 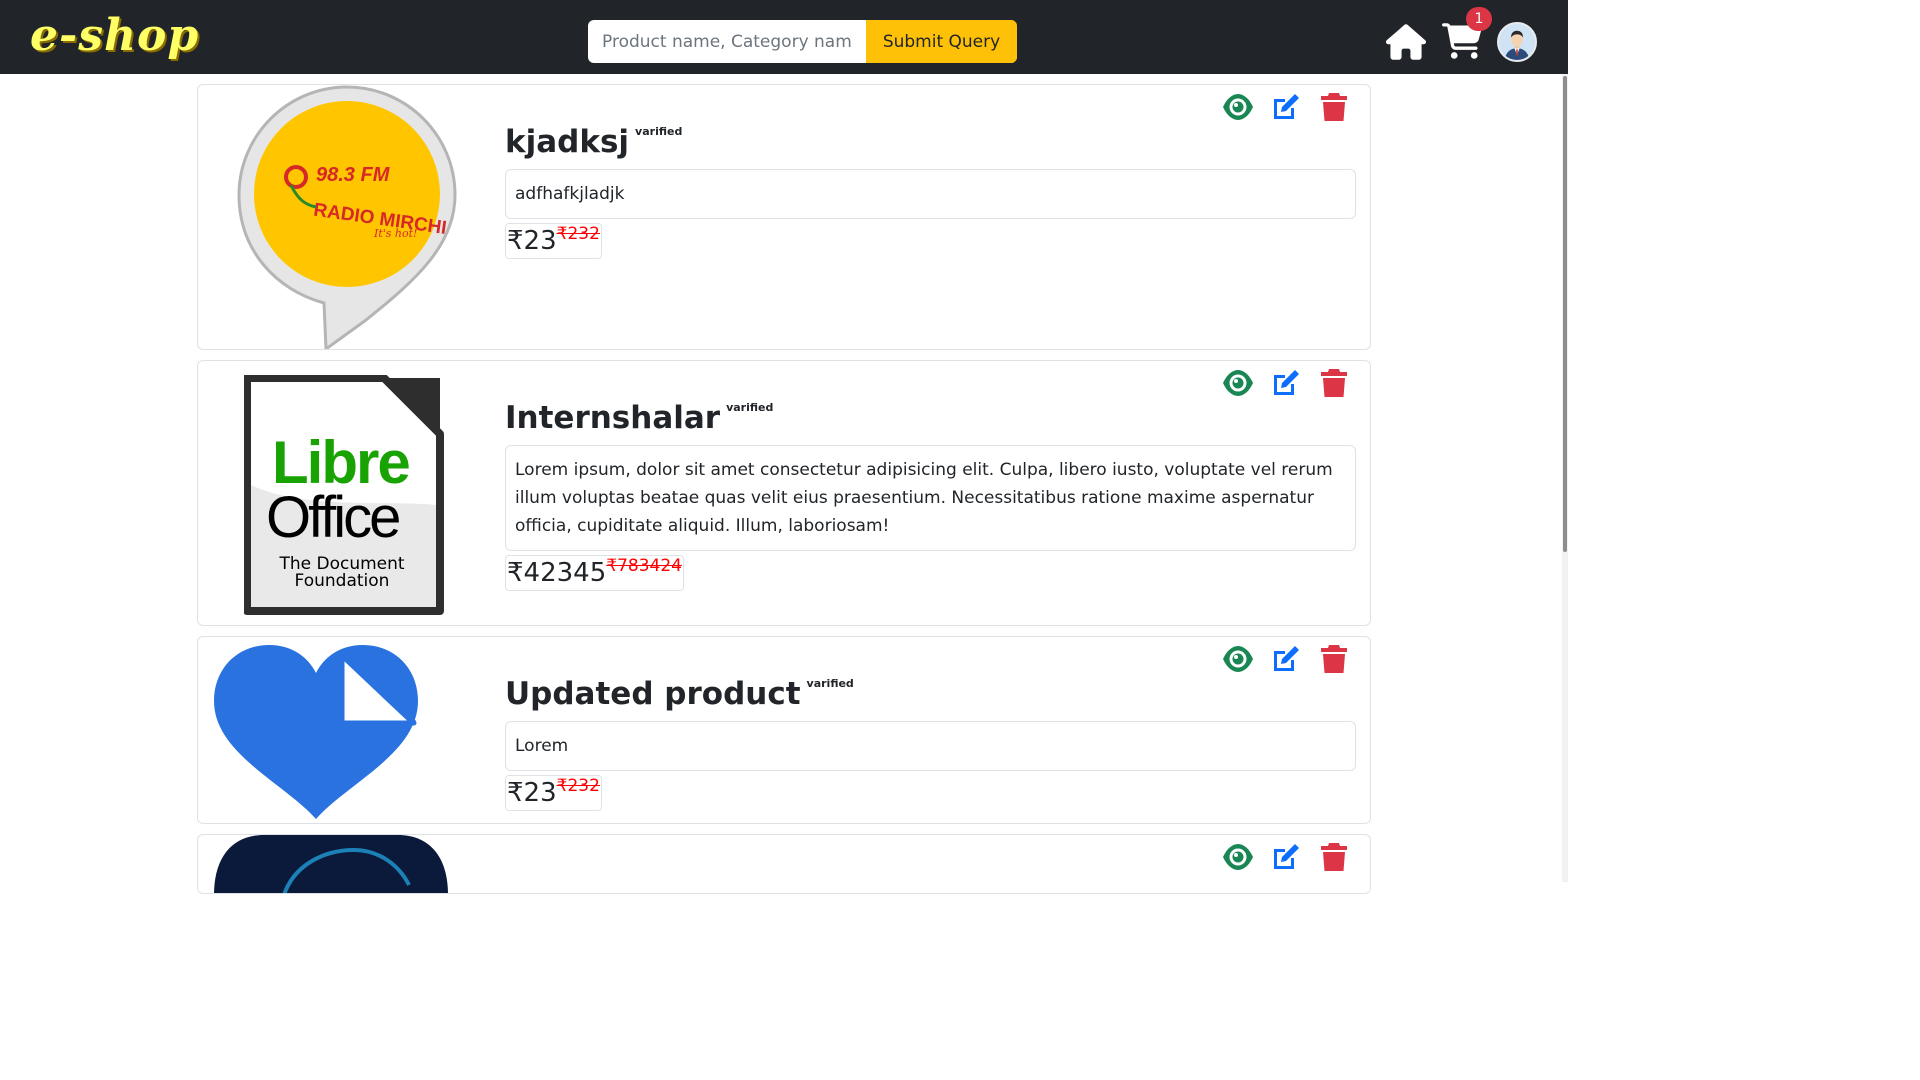 I want to click on product-card-body: kjadksj varified adfhafkjladjk ₹23 ₹232, so click(x=930, y=191).